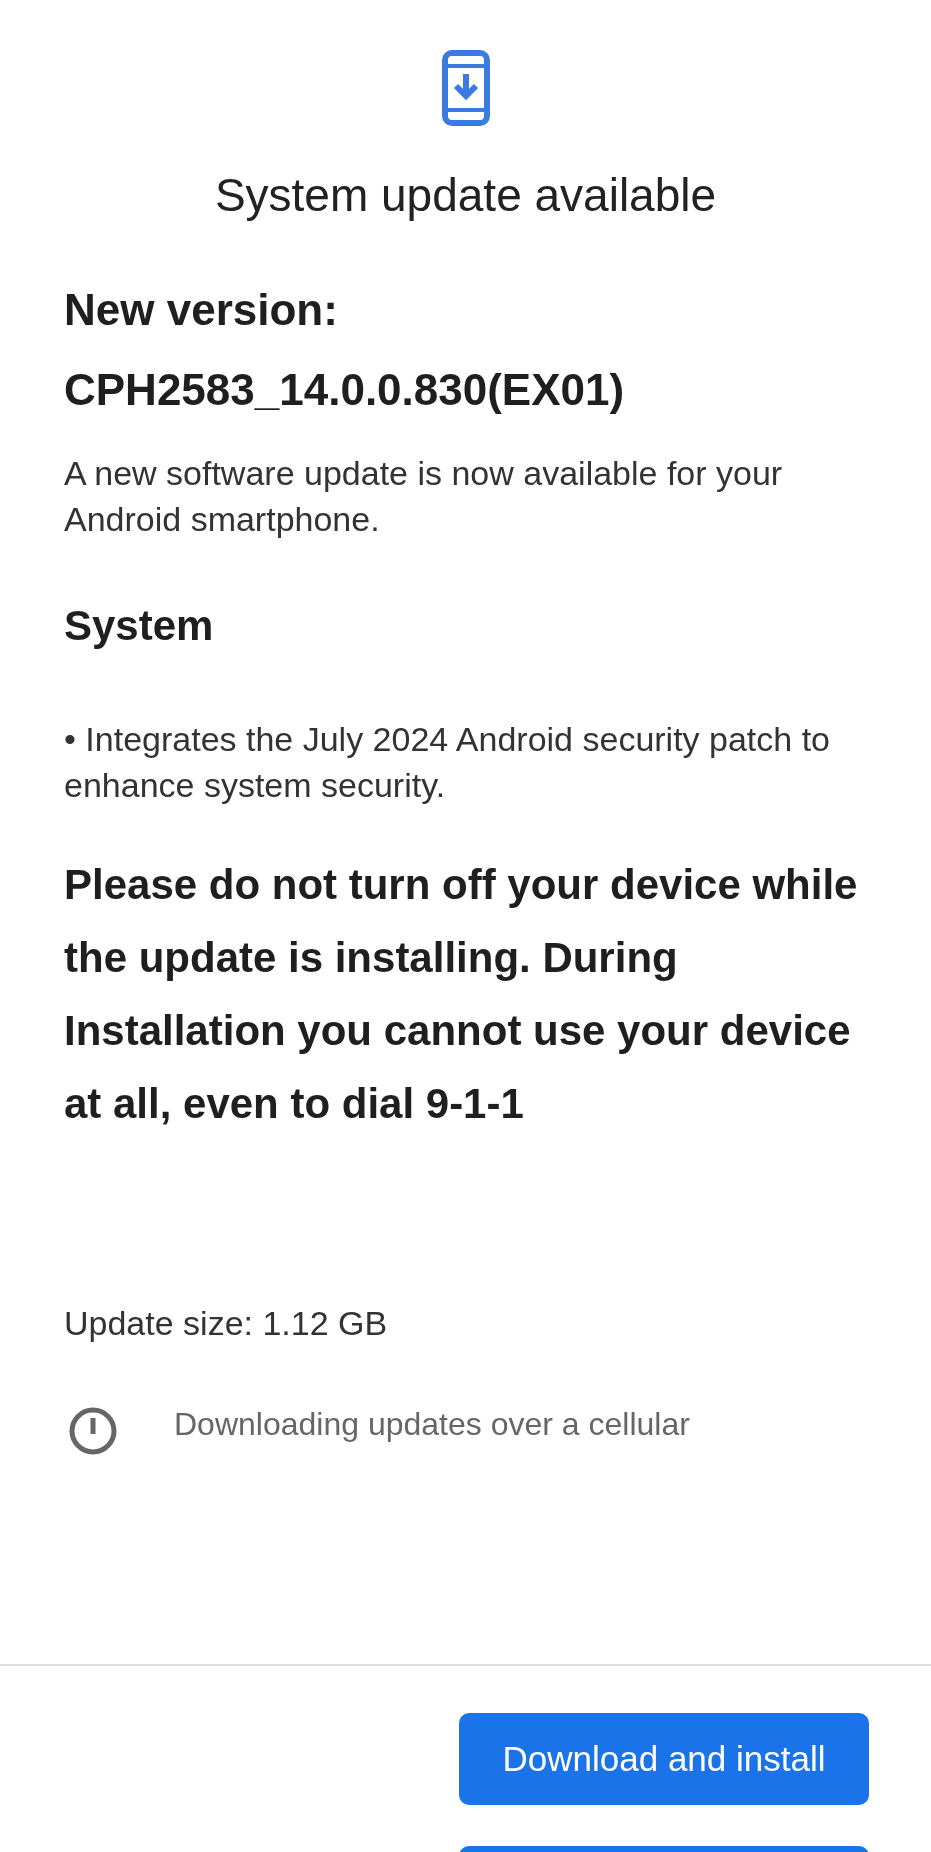  I want to click on notice-text: Downloading updates over a cellular, so click(432, 1424).